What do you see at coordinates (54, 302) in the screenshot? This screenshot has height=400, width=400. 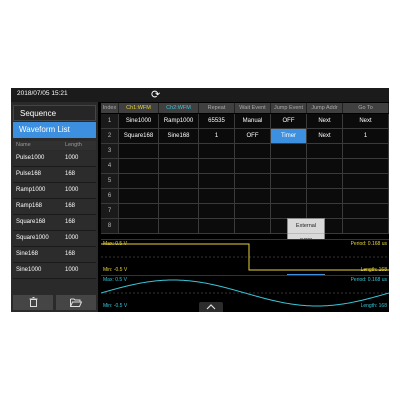 I see `waveform-list-footer` at bounding box center [54, 302].